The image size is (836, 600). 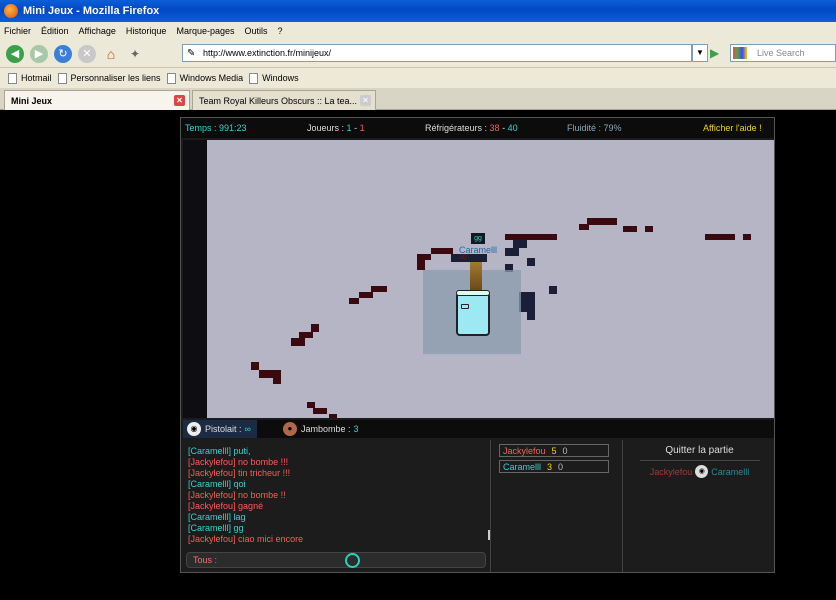 I want to click on weapon-jambombe-label: Jambombe :, so click(x=325, y=429).